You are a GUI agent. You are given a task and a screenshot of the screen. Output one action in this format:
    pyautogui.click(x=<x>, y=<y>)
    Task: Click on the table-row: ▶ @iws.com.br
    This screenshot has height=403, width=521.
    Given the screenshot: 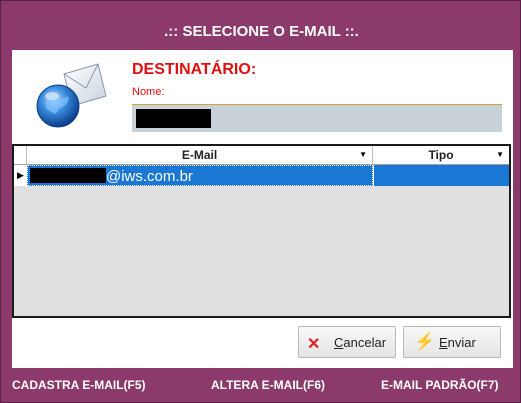 What is the action you would take?
    pyautogui.click(x=261, y=175)
    